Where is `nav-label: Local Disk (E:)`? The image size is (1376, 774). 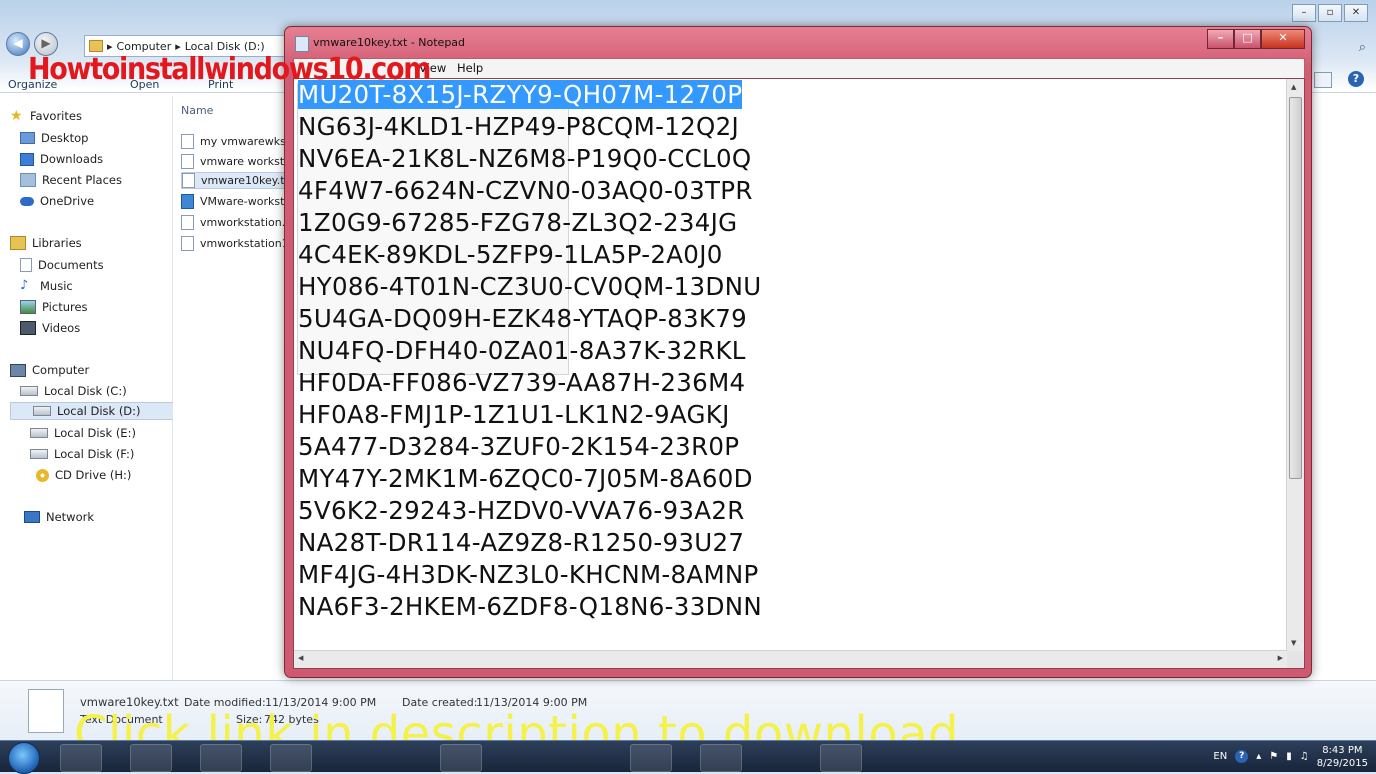 nav-label: Local Disk (E:) is located at coordinates (95, 433).